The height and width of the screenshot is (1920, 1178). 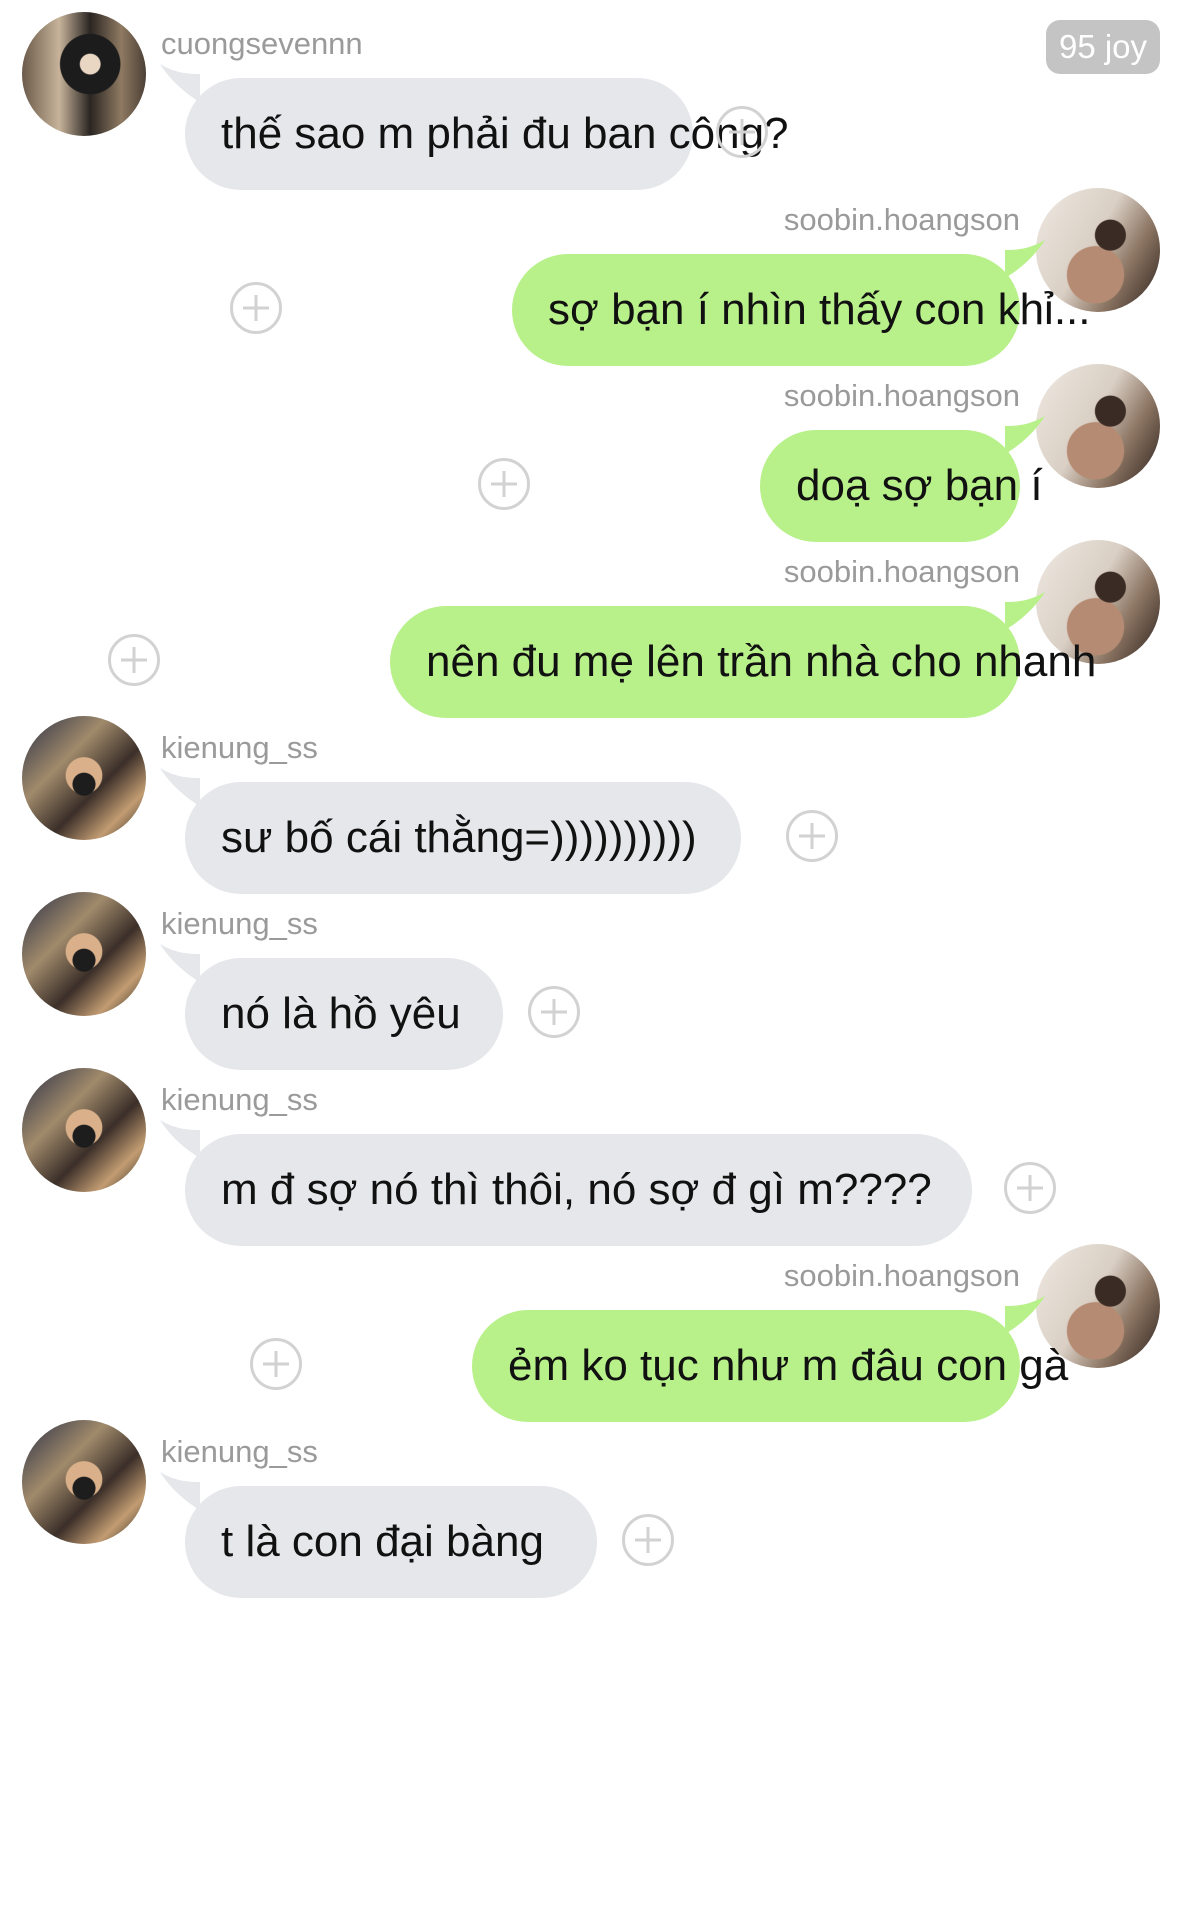 What do you see at coordinates (463, 838) in the screenshot?
I see `message-bubble: sư bố cái thằng=))))))))))` at bounding box center [463, 838].